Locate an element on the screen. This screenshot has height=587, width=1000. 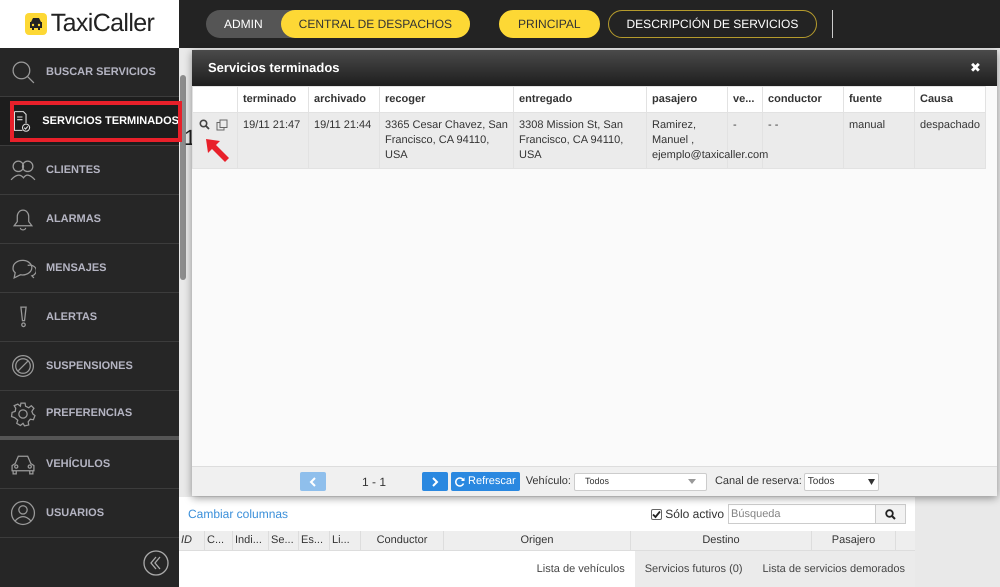
checkbox-label: Sólo activo is located at coordinates (694, 514).